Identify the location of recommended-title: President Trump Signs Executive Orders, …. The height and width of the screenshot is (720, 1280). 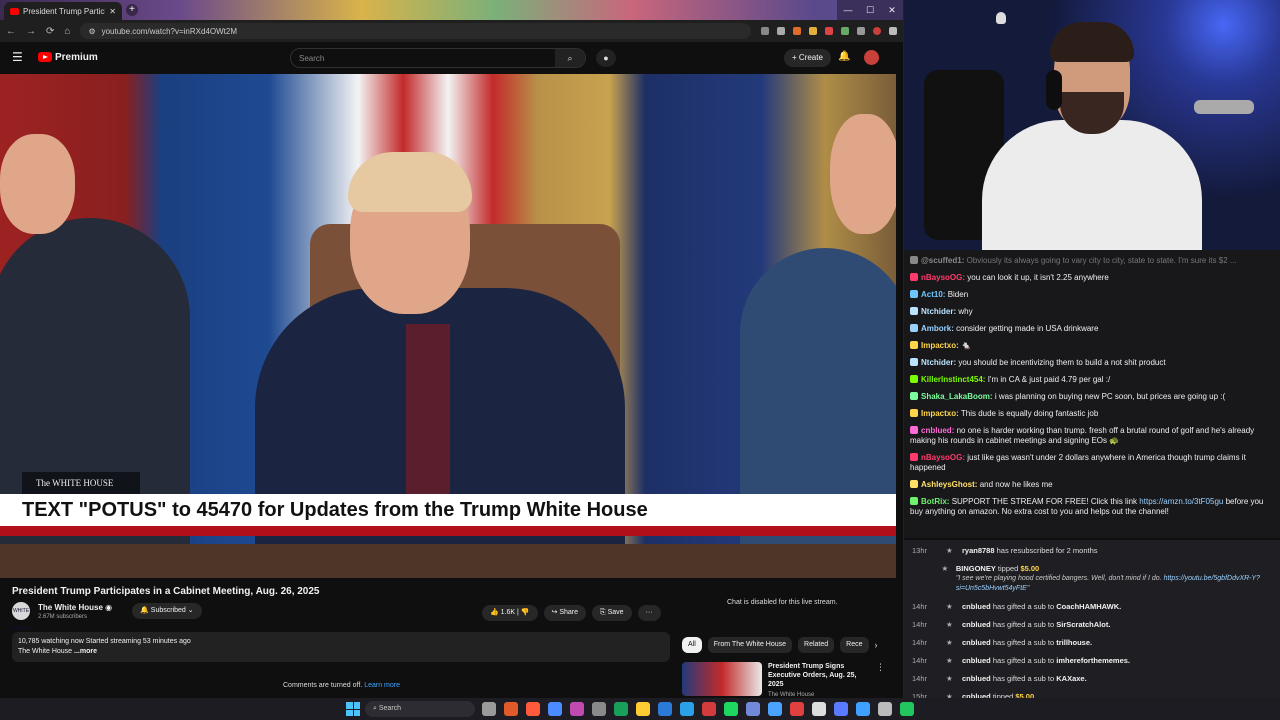
(819, 675).